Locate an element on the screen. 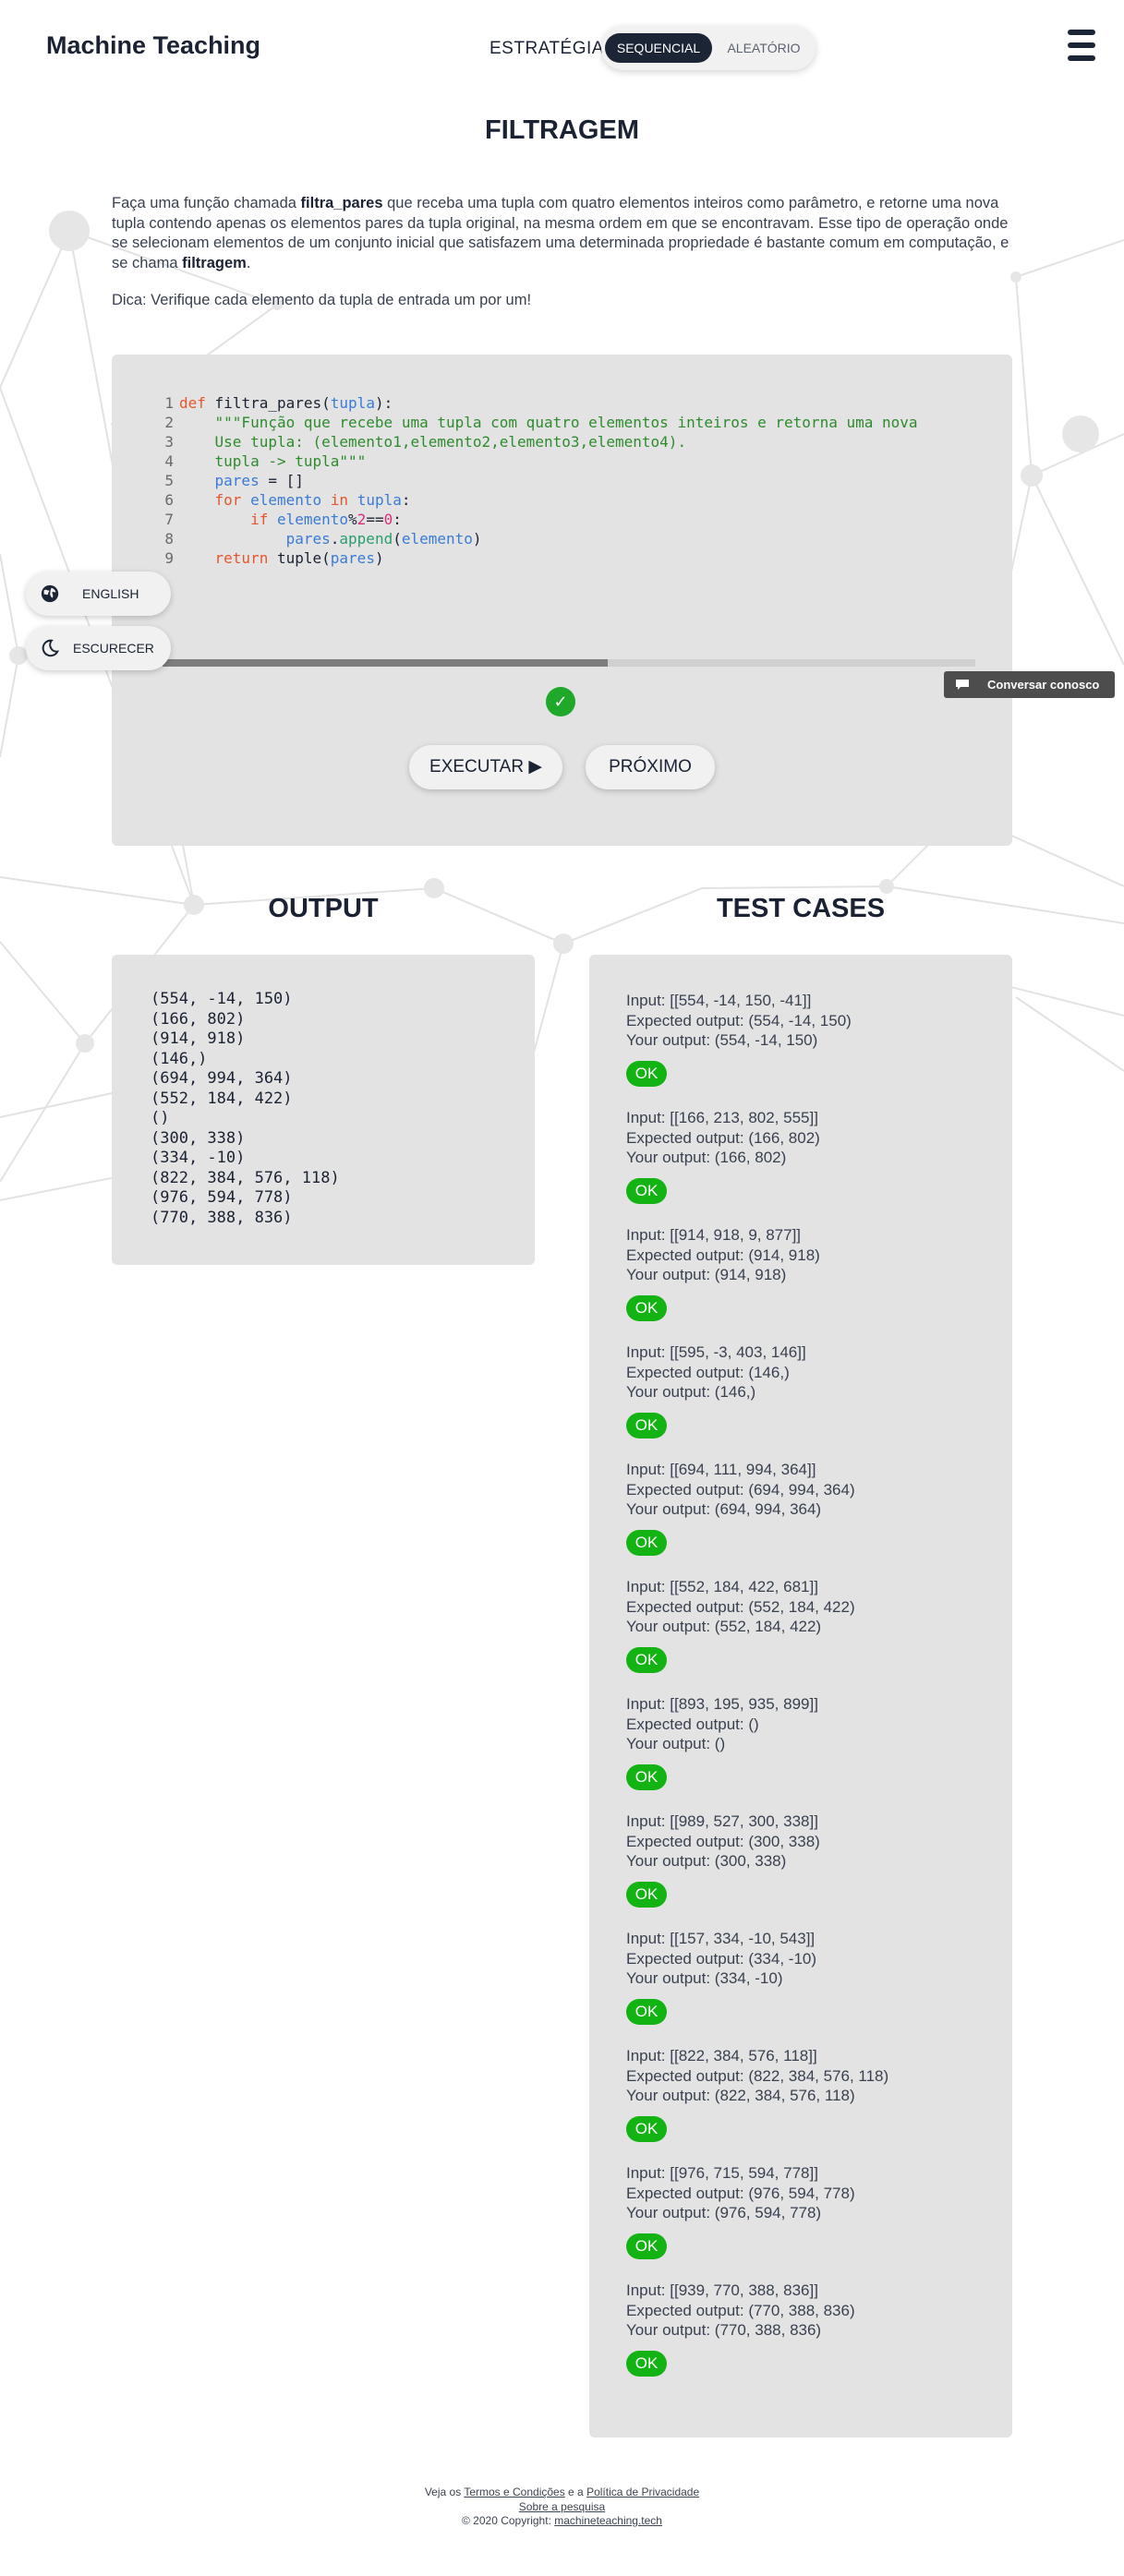 Image resolution: width=1124 pixels, height=2576 pixels. test-input: Input: [[939, 770, 388, 836]] is located at coordinates (722, 2290).